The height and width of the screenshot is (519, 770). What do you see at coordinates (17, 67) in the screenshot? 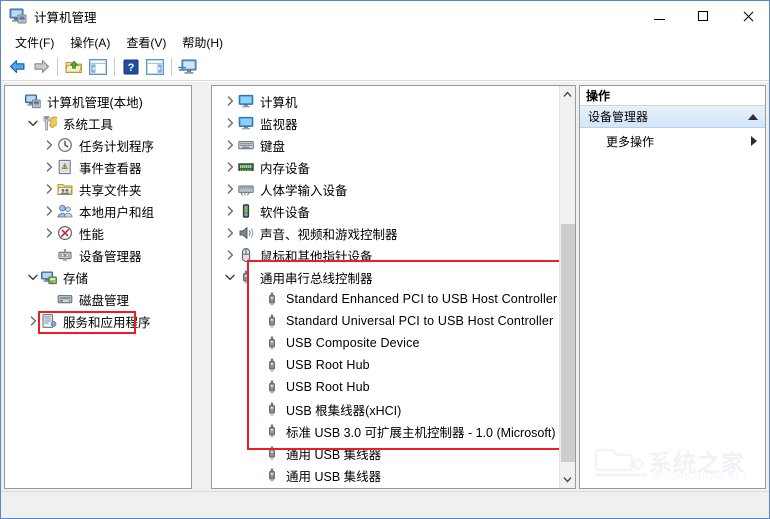
I see `back-arrow-icon` at bounding box center [17, 67].